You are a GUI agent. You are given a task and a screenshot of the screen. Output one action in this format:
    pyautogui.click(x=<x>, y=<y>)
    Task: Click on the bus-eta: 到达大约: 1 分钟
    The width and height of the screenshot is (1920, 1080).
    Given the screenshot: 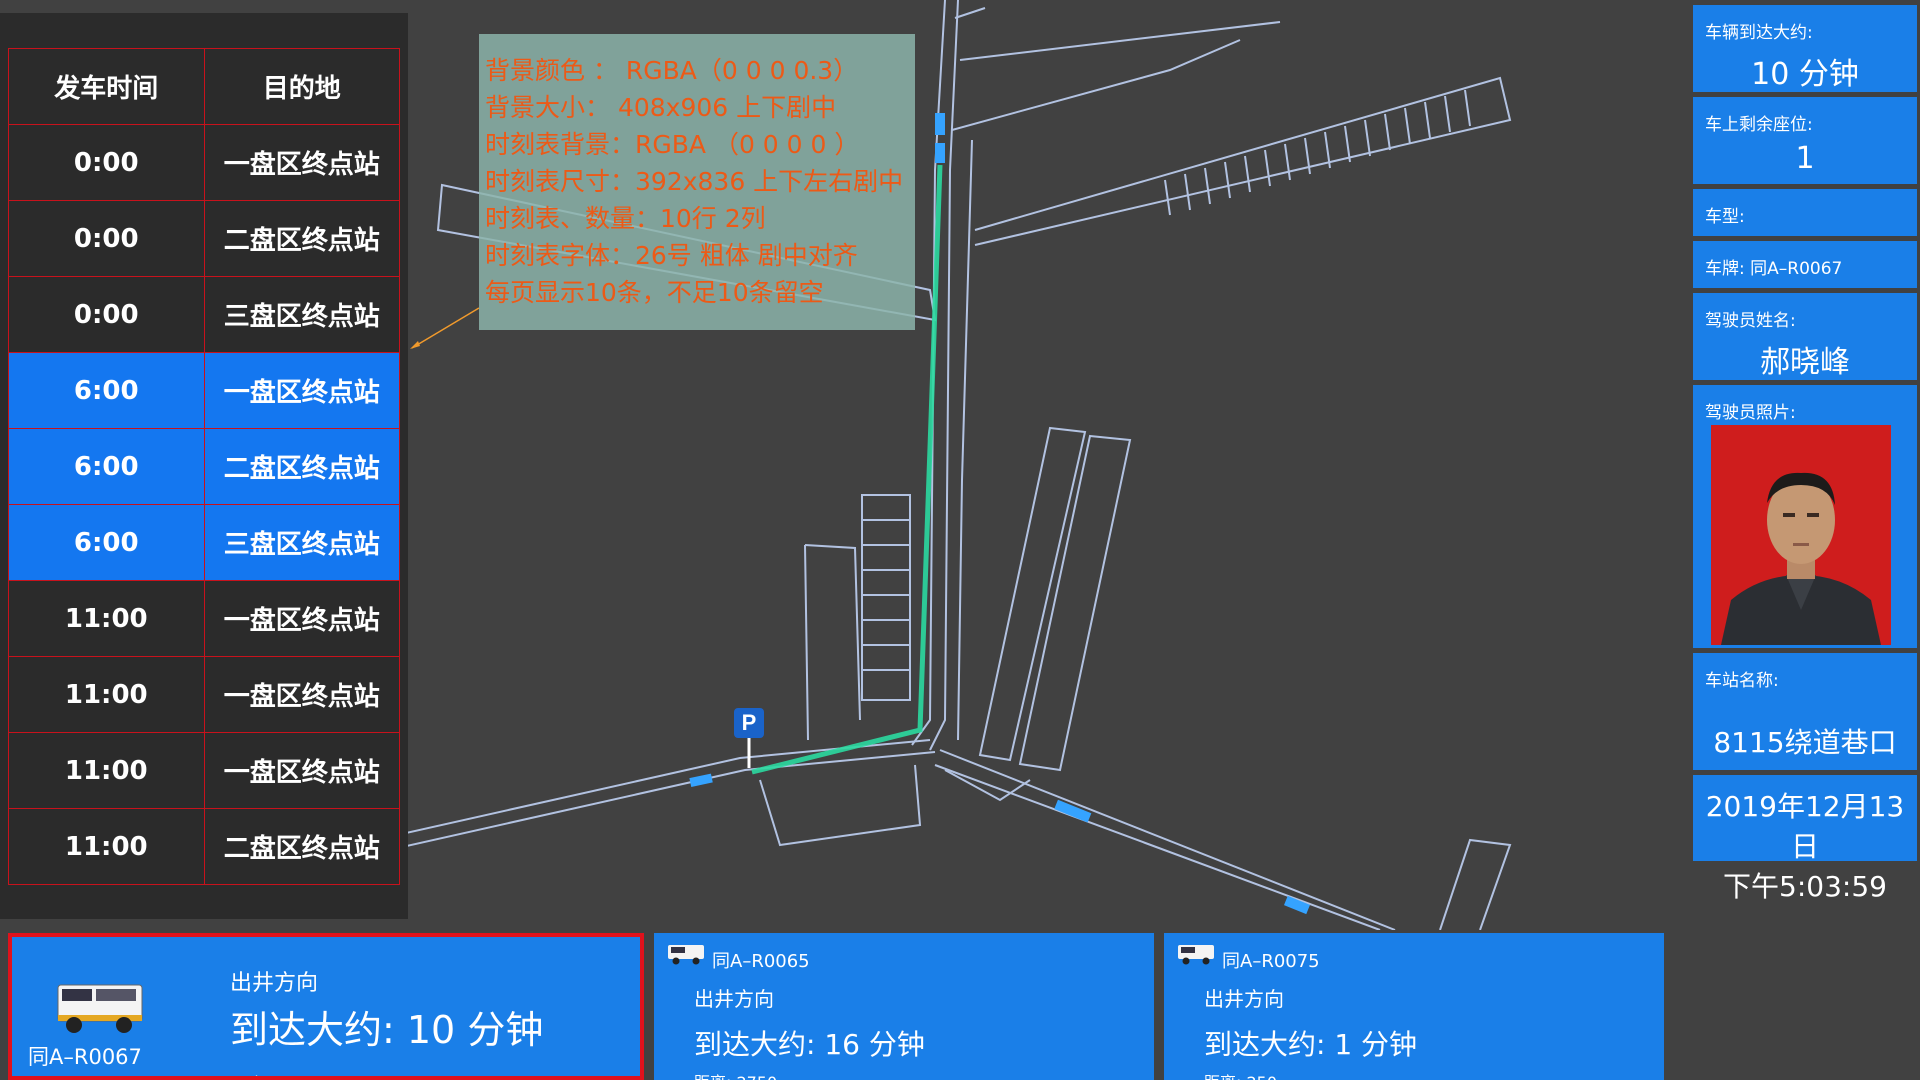 What is the action you would take?
    pyautogui.click(x=1311, y=1044)
    